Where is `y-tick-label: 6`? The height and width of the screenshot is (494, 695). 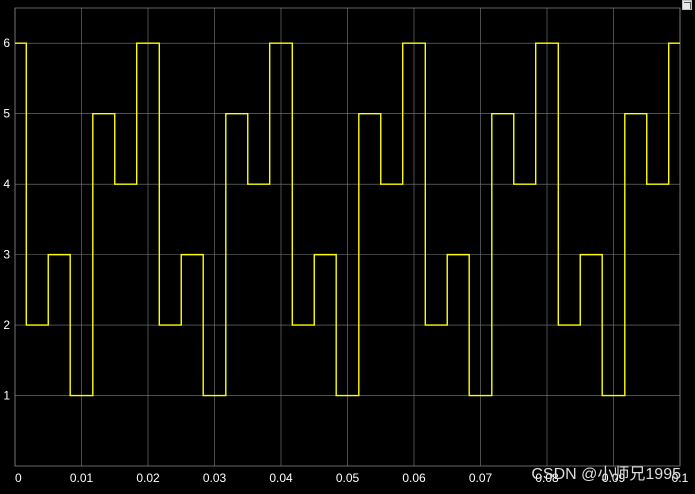 y-tick-label: 6 is located at coordinates (6, 43).